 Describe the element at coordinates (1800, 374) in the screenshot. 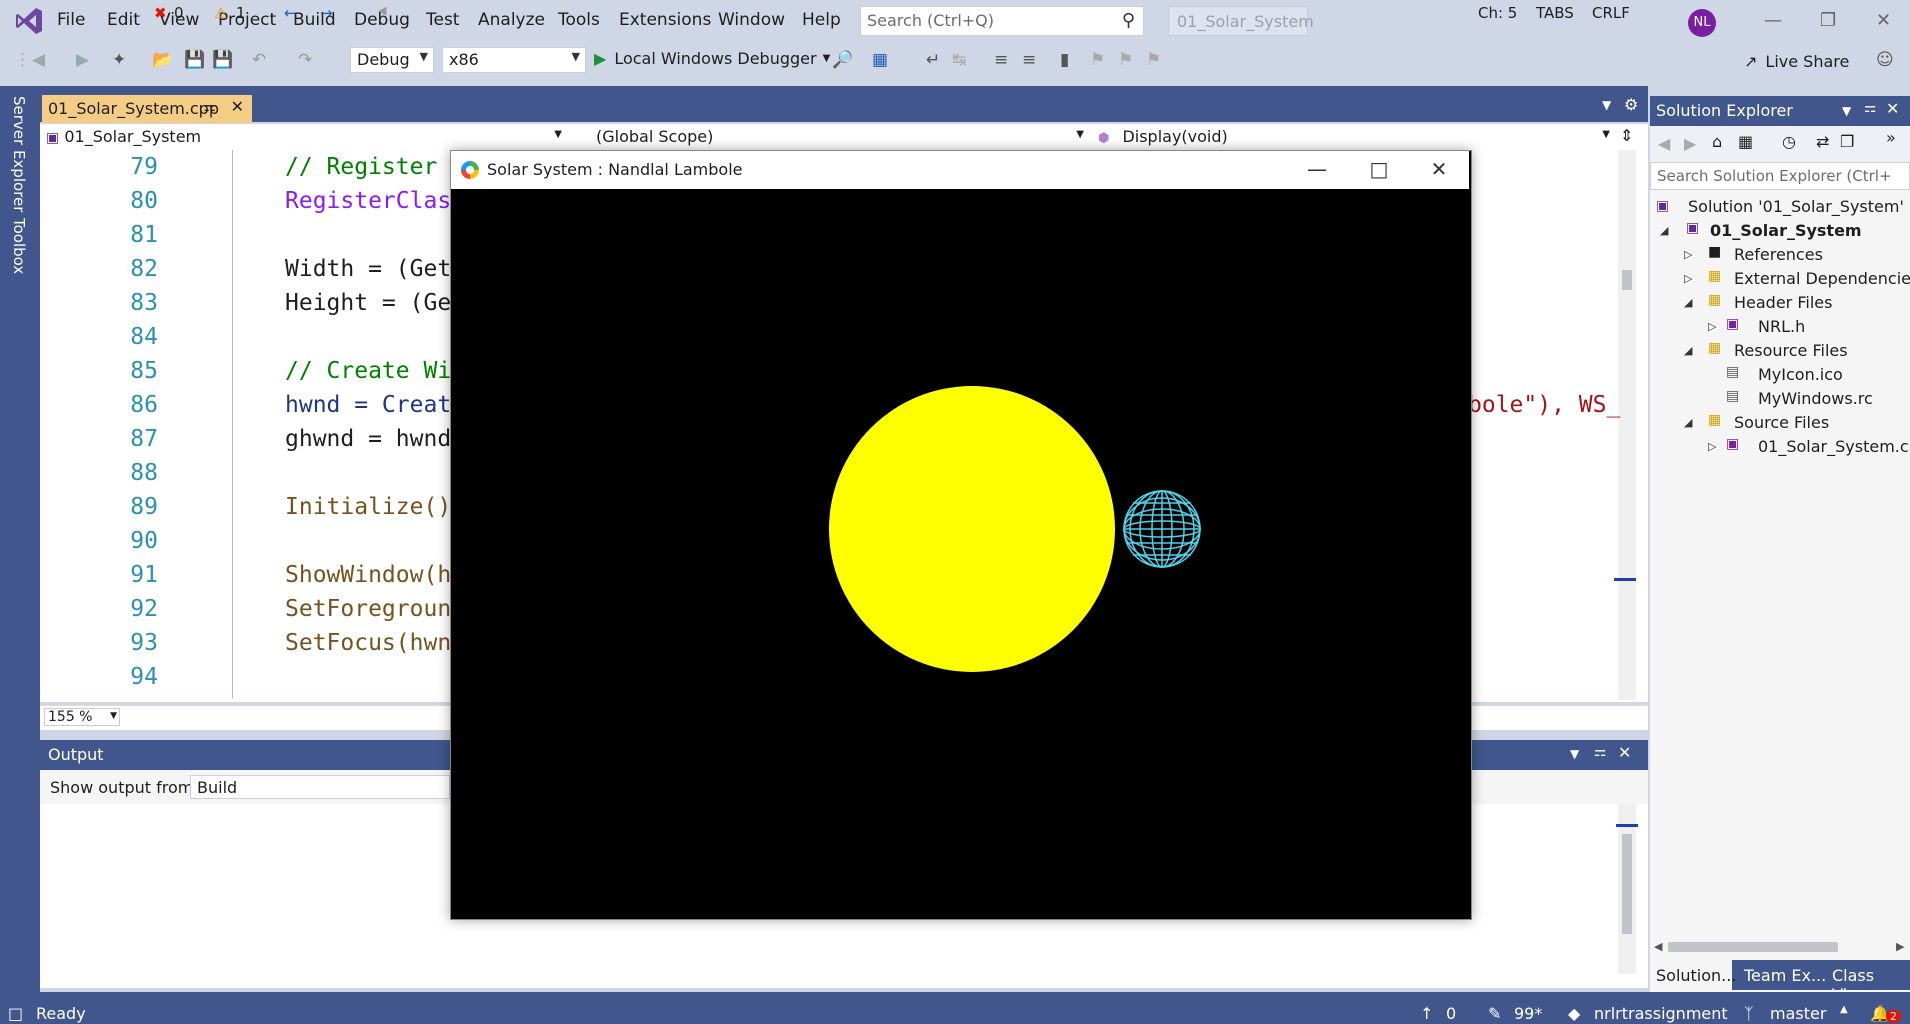

I see `resource-file-icon: MyIcon.ico` at that location.